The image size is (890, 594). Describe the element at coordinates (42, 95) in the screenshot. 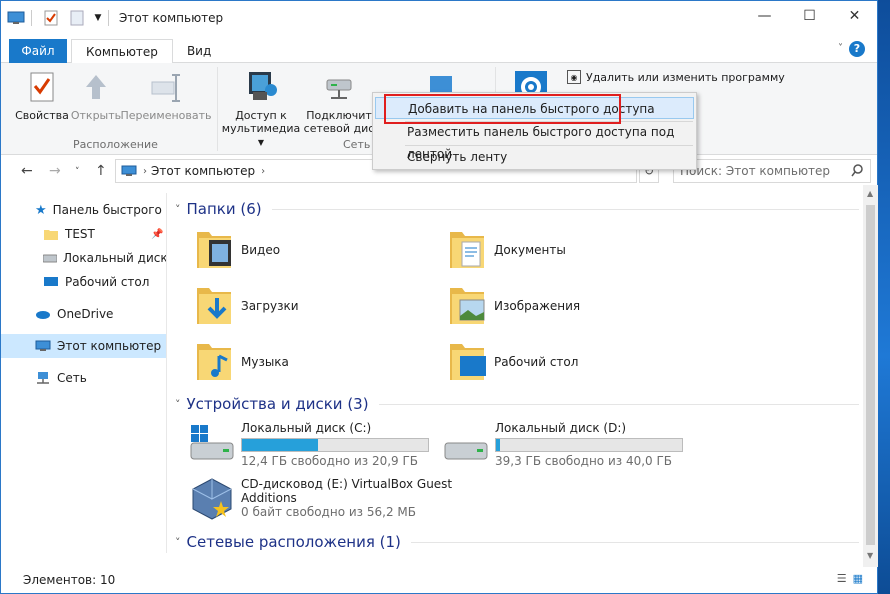

I see `properties-button: Свойства` at that location.